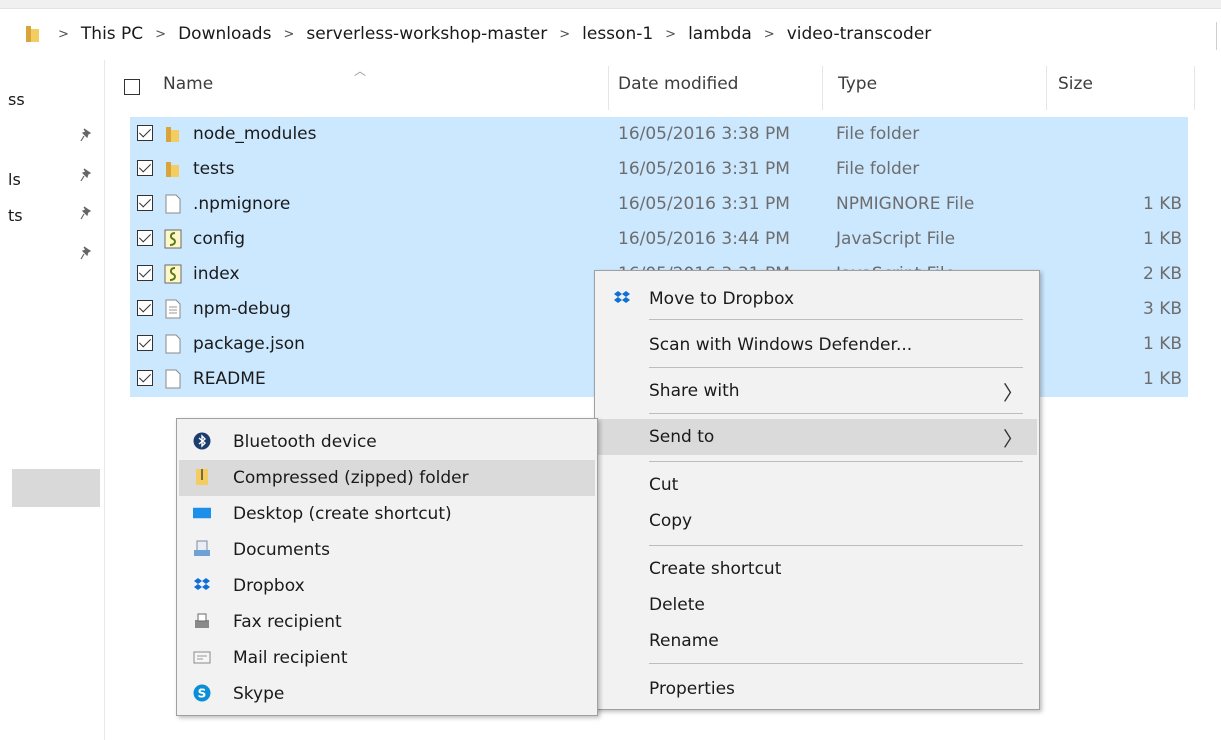  I want to click on bluetooth-icon, so click(202, 441).